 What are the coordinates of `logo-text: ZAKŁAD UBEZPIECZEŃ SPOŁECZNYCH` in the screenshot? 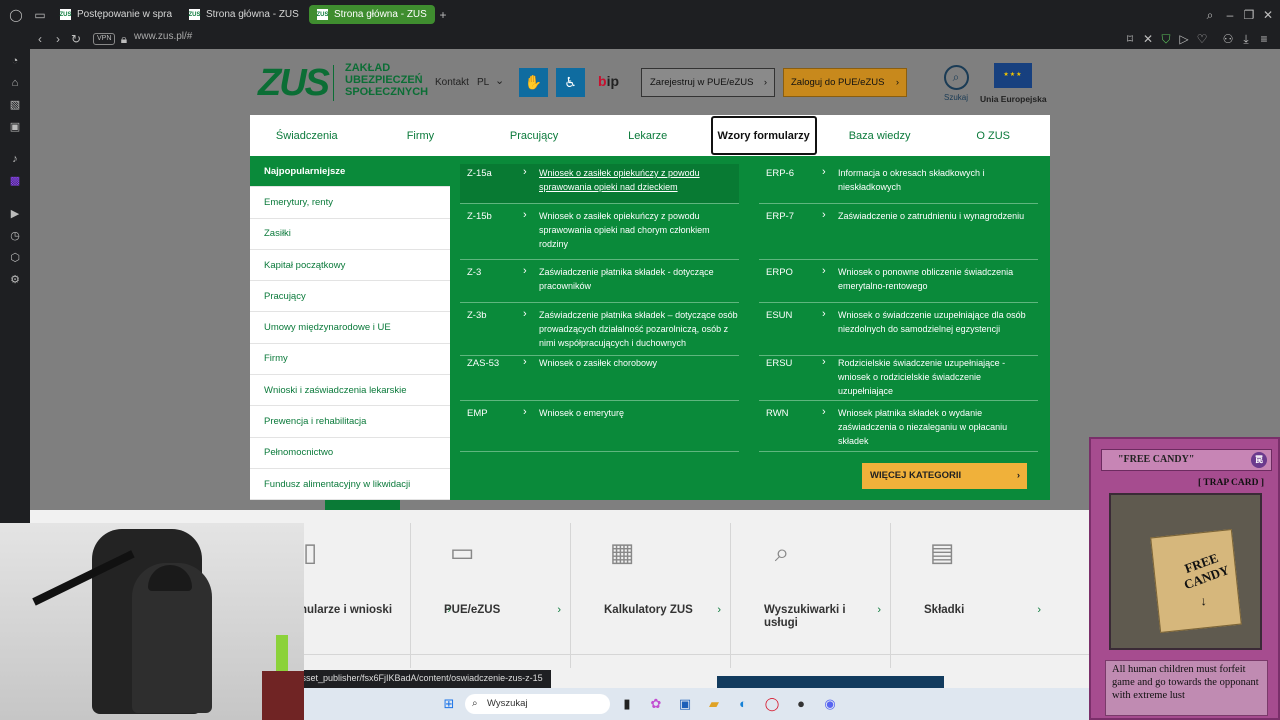 It's located at (386, 80).